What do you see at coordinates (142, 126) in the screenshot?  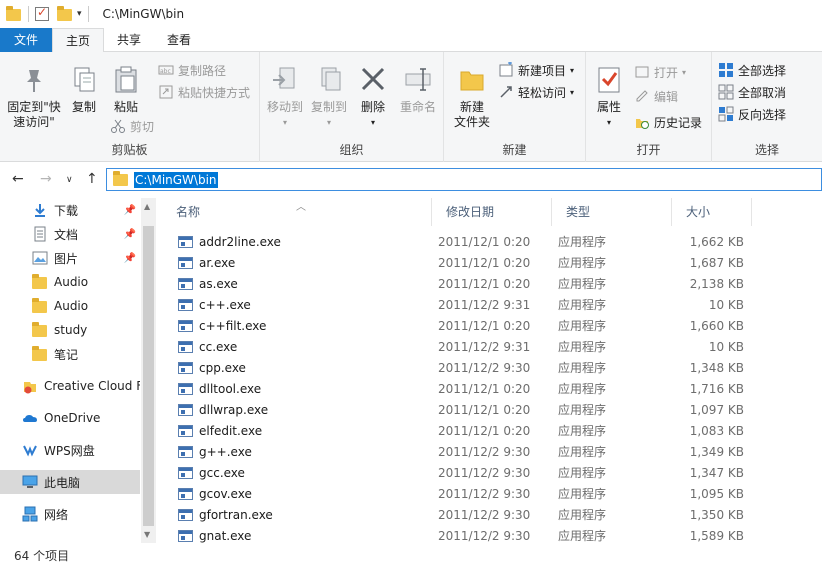 I see `cut-label: 剪切` at bounding box center [142, 126].